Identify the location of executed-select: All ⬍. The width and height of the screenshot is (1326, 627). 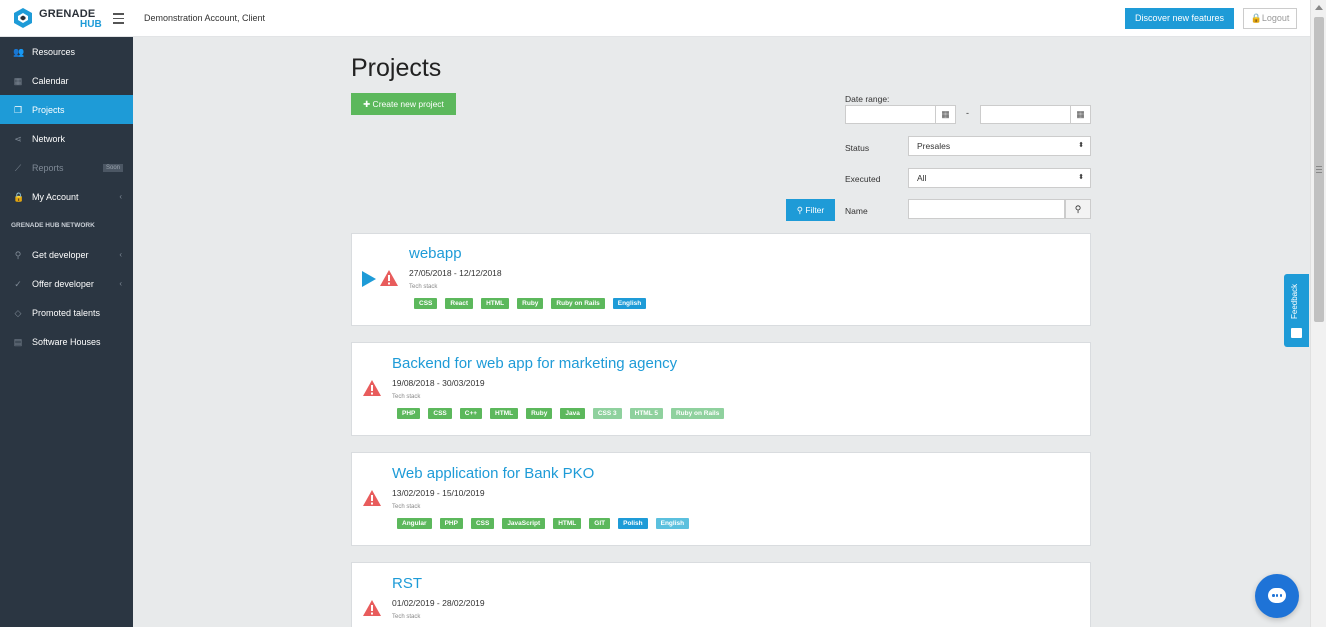
(999, 178).